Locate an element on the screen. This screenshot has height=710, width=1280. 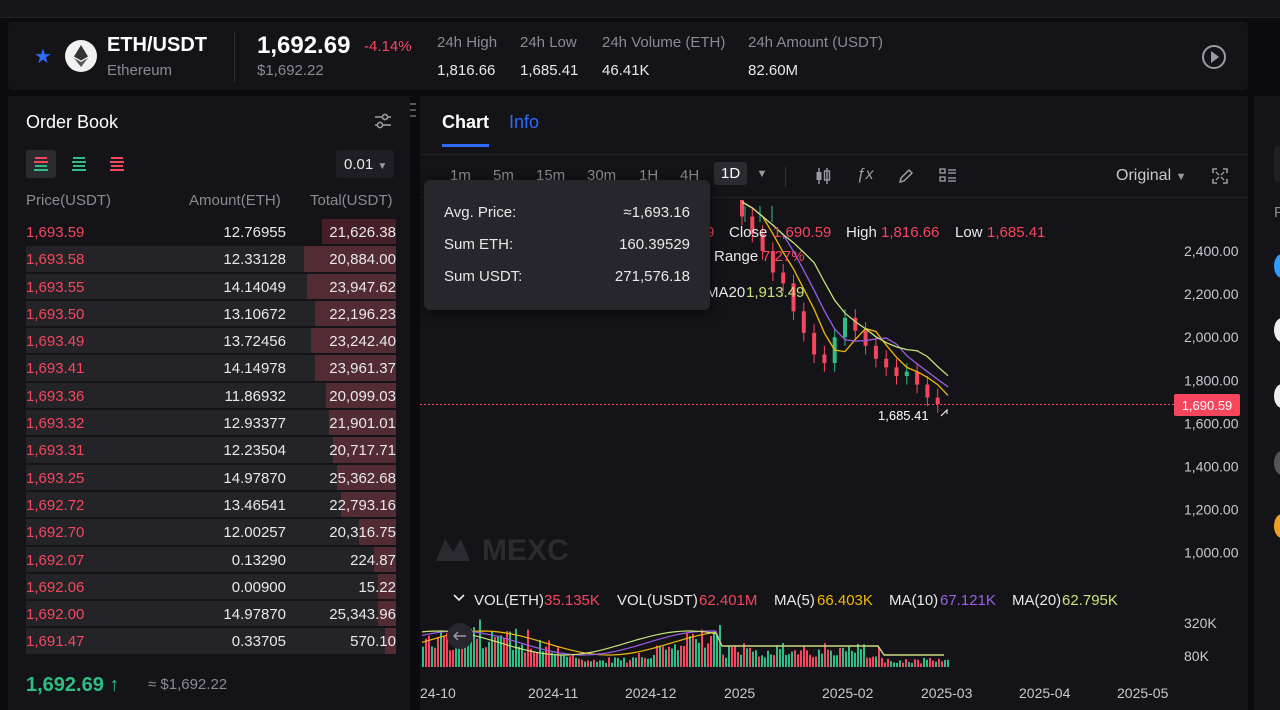
order-row: 1,693.55 14.14049 23,947.62 is located at coordinates (211, 286).